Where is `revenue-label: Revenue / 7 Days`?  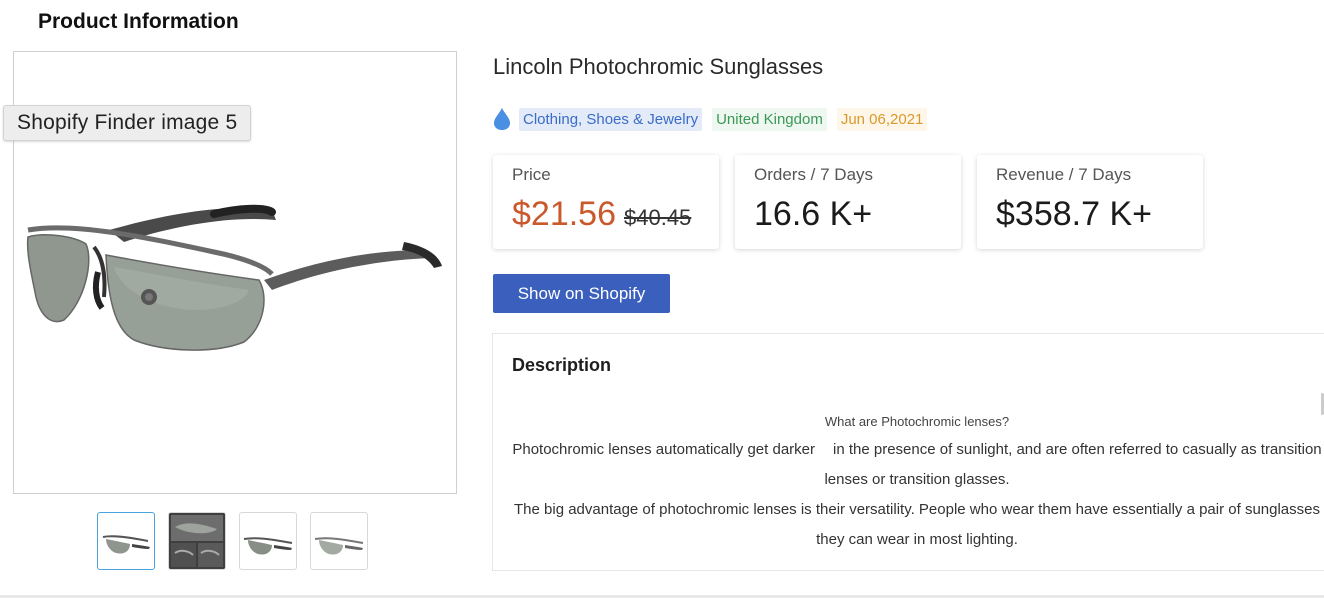
revenue-label: Revenue / 7 Days is located at coordinates (1064, 174).